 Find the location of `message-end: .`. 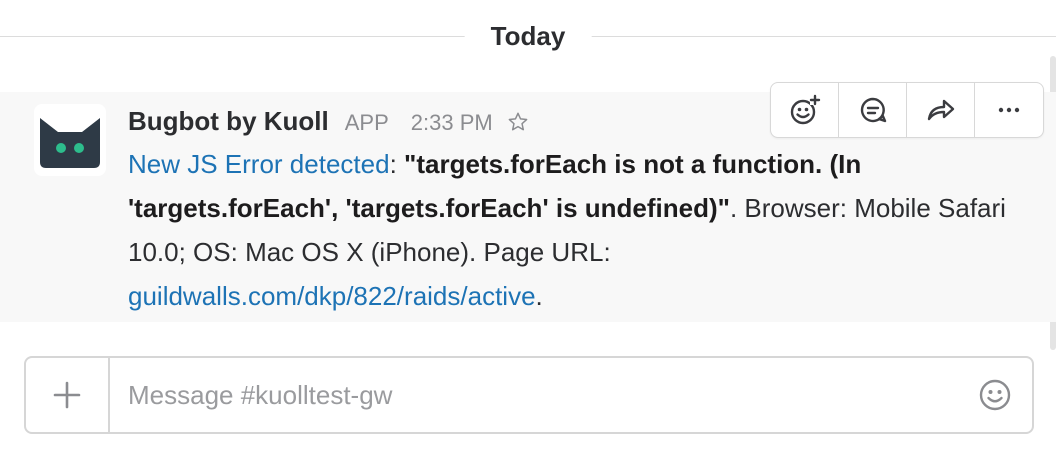

message-end: . is located at coordinates (539, 296).